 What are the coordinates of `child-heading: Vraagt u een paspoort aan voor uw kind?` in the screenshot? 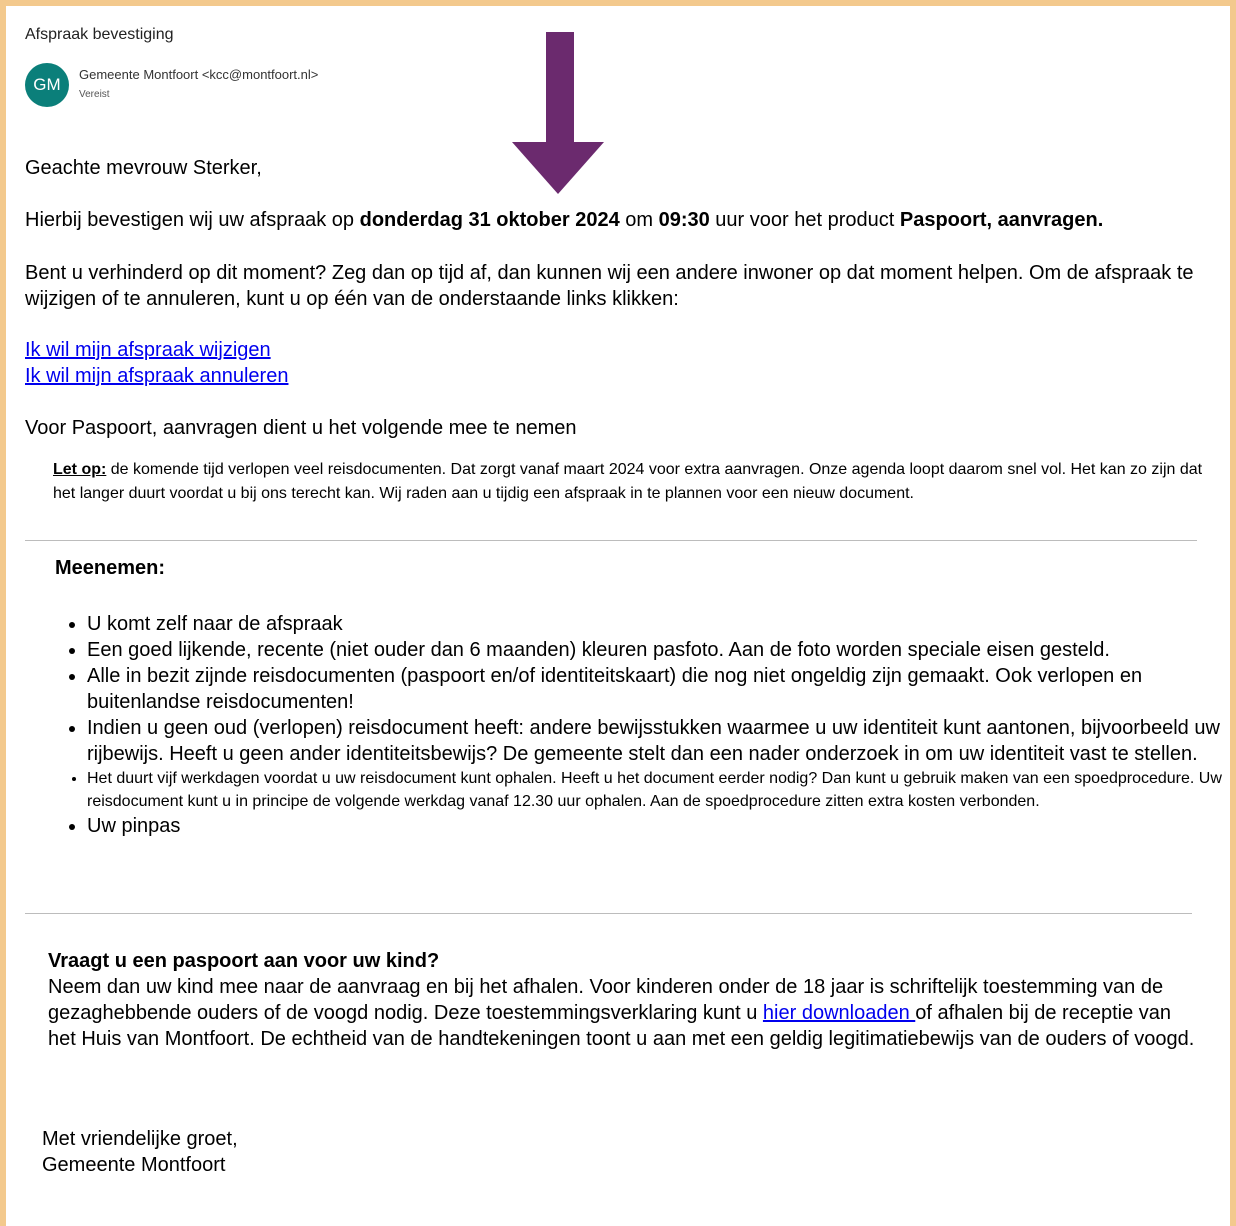 It's located at (244, 961).